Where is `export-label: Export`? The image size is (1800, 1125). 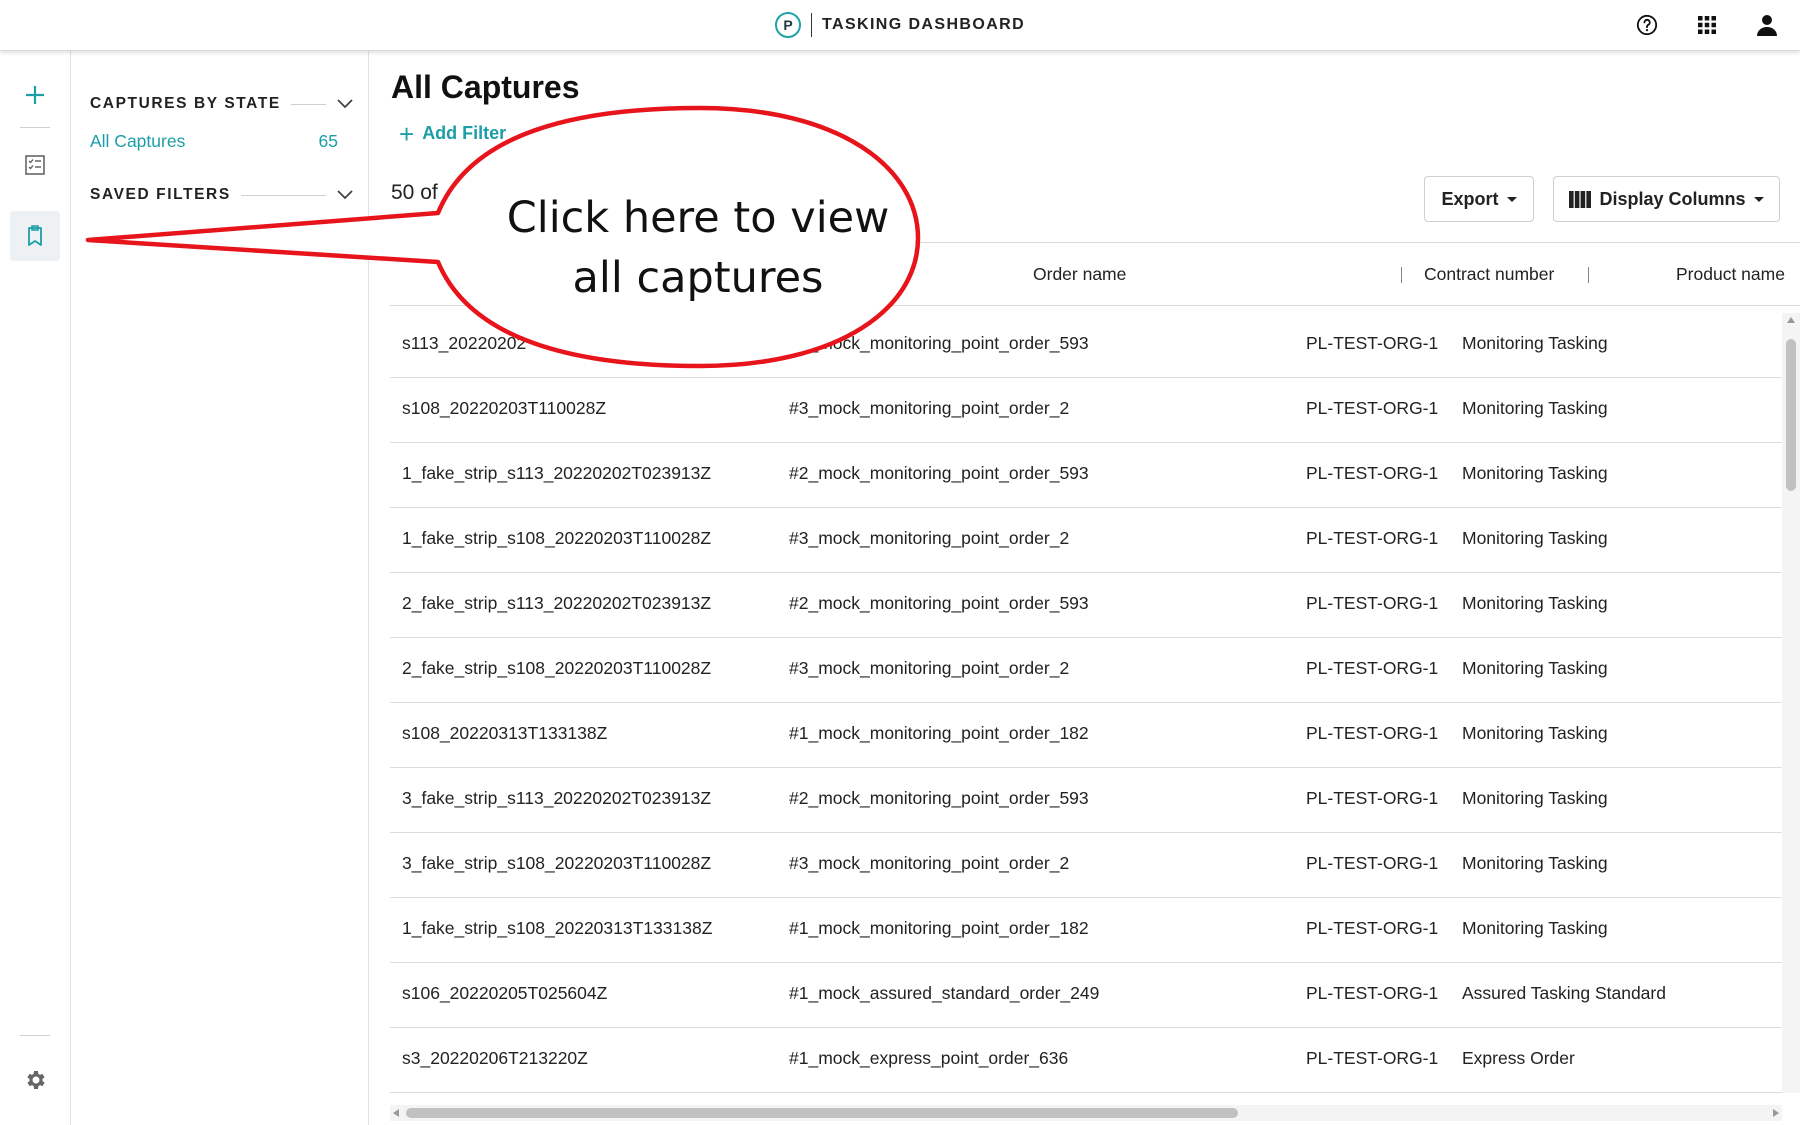 export-label: Export is located at coordinates (1470, 198).